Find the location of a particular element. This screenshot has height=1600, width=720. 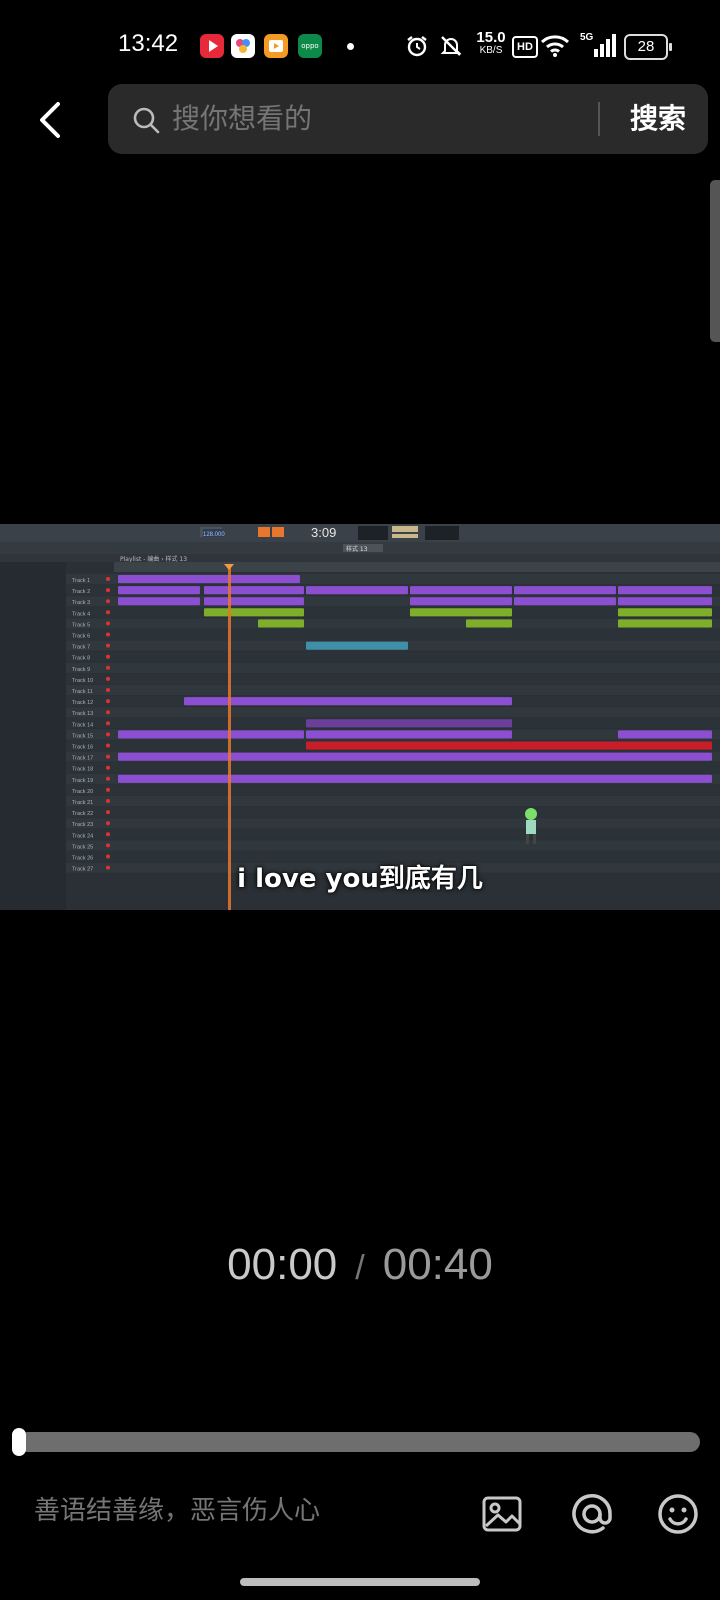

current-time: 00:00 is located at coordinates (282, 1264).